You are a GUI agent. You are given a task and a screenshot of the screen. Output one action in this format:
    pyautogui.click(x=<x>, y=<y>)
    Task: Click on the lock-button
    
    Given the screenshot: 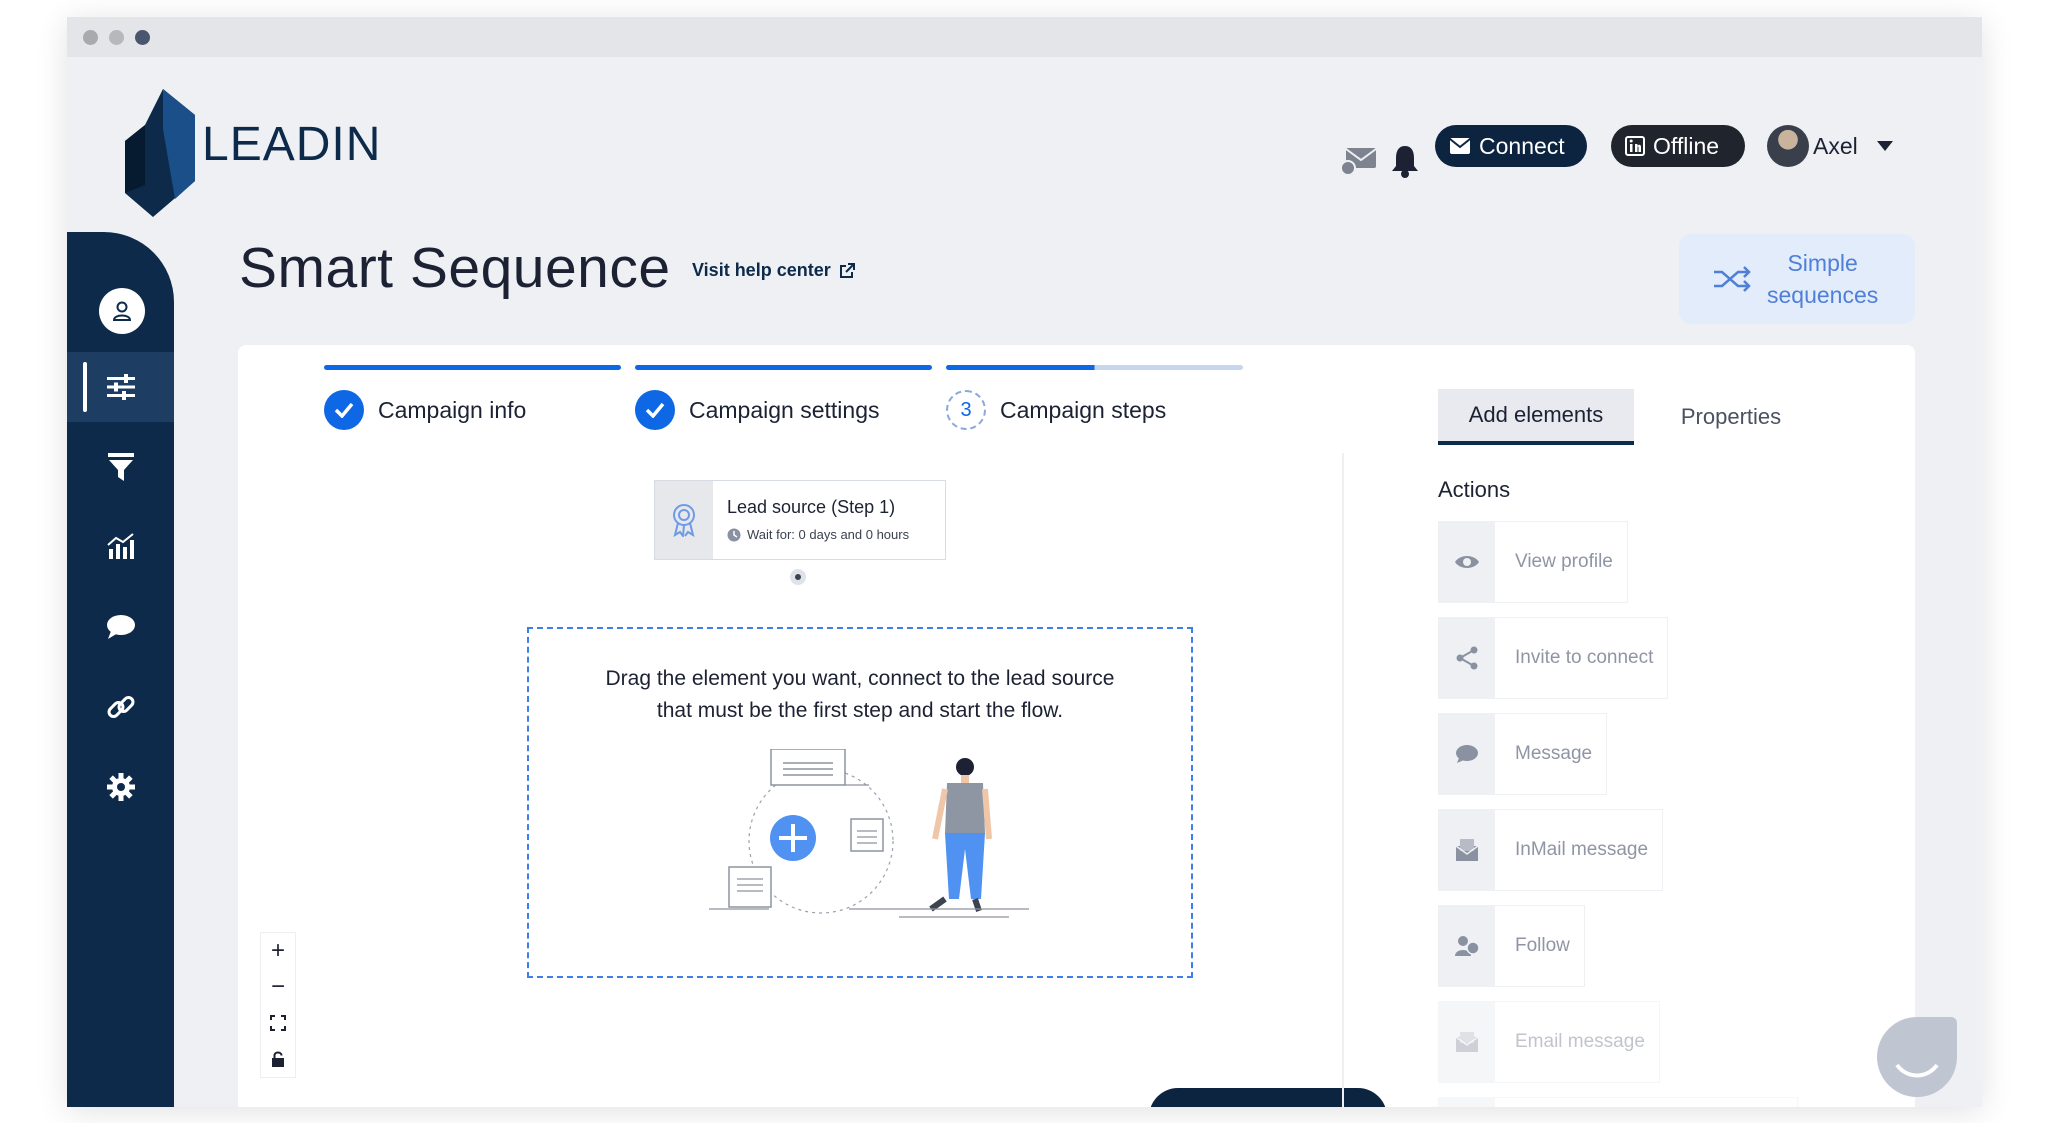 What is the action you would take?
    pyautogui.click(x=278, y=1059)
    